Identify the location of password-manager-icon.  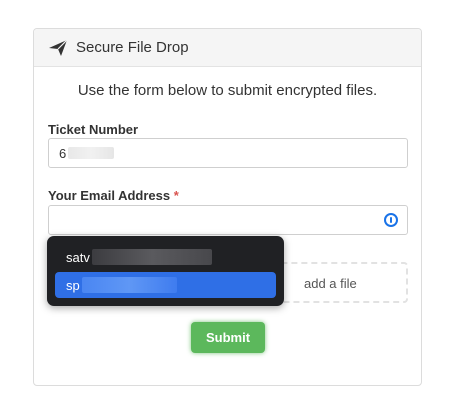
(391, 220).